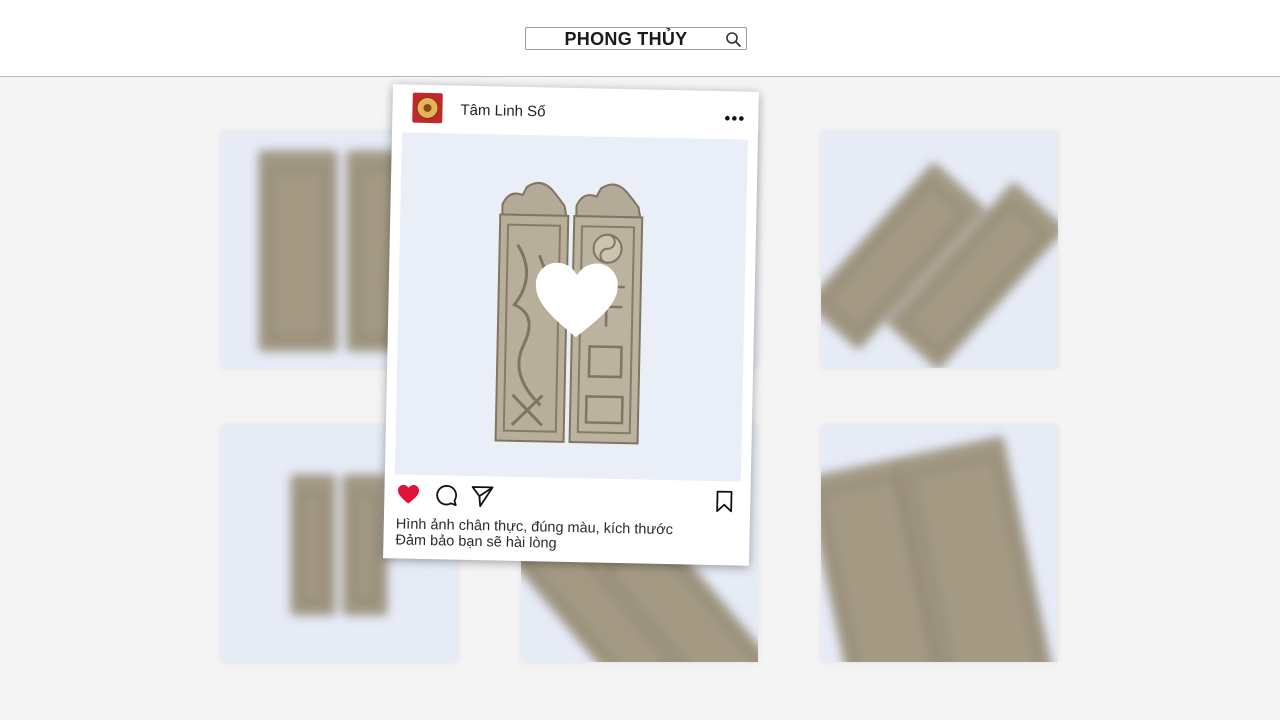 Image resolution: width=1280 pixels, height=720 pixels. I want to click on like-heart-icon, so click(408, 494).